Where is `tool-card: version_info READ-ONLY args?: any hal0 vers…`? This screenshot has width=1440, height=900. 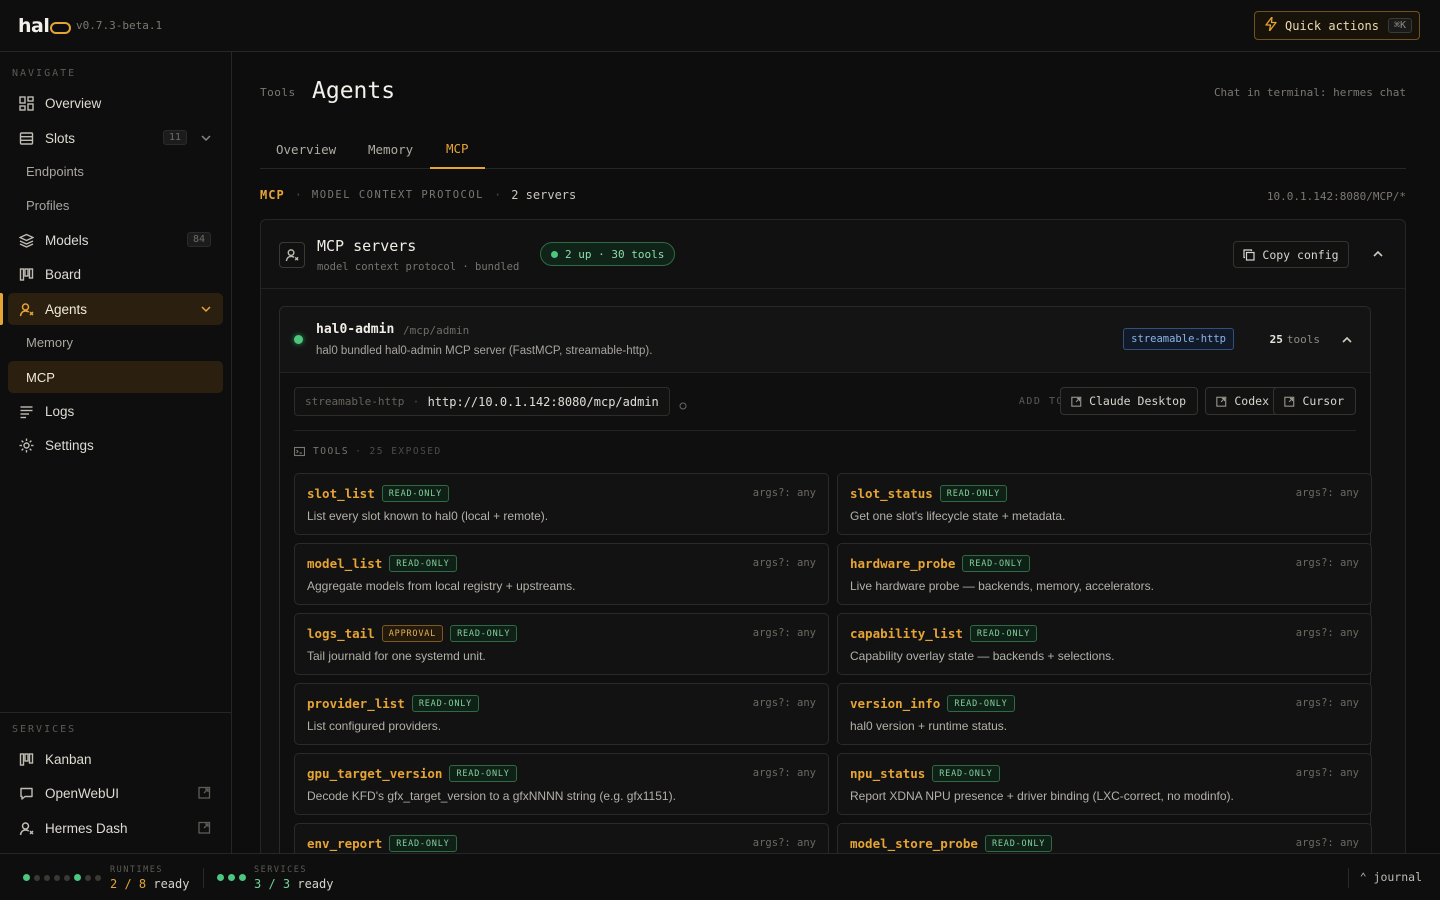 tool-card: version_info READ-ONLY args?: any hal0 vers… is located at coordinates (1104, 714).